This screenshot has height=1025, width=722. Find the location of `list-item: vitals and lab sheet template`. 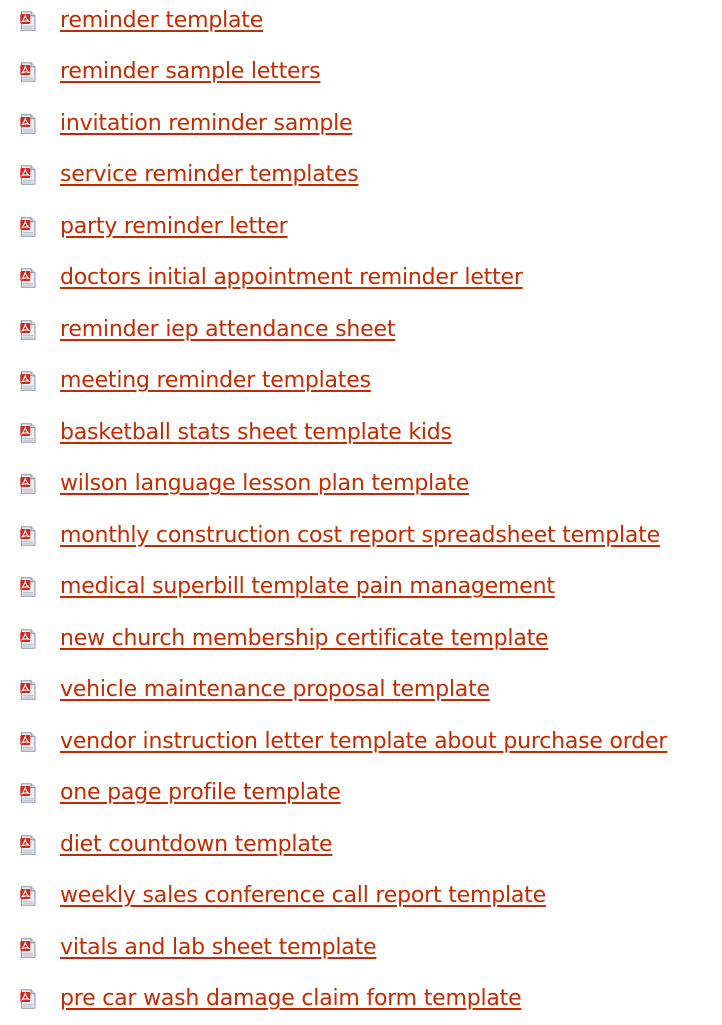

list-item: vitals and lab sheet template is located at coordinates (361, 948).